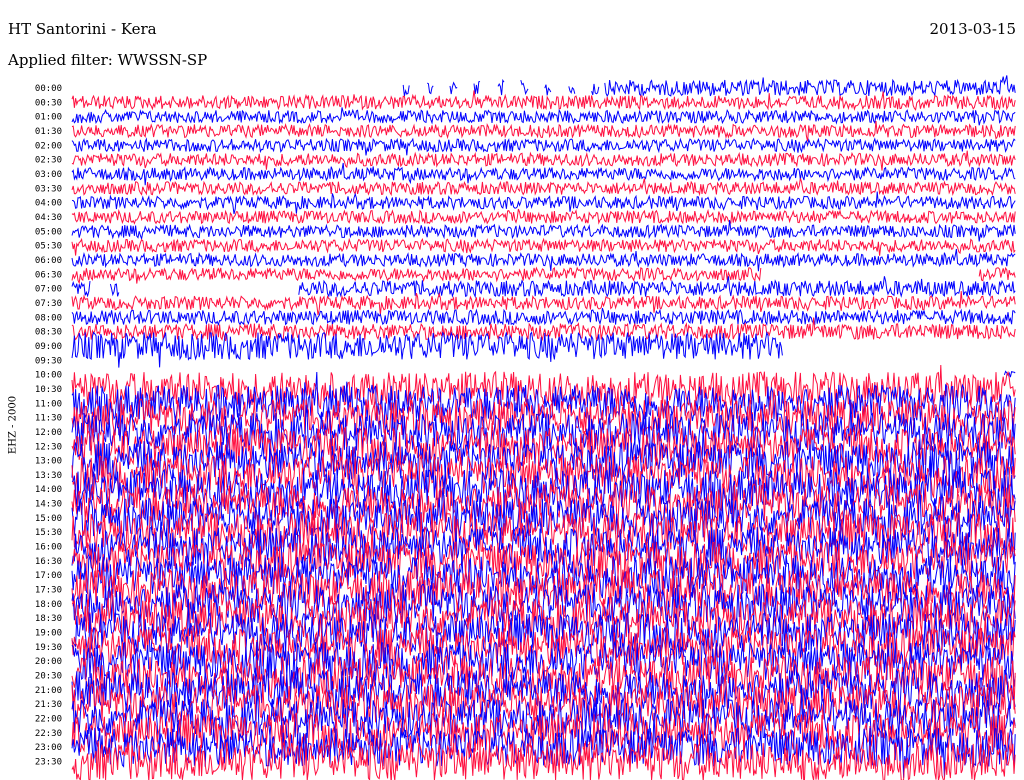 The image size is (1024, 780). I want to click on row-time-label: 21:30, so click(48, 705).